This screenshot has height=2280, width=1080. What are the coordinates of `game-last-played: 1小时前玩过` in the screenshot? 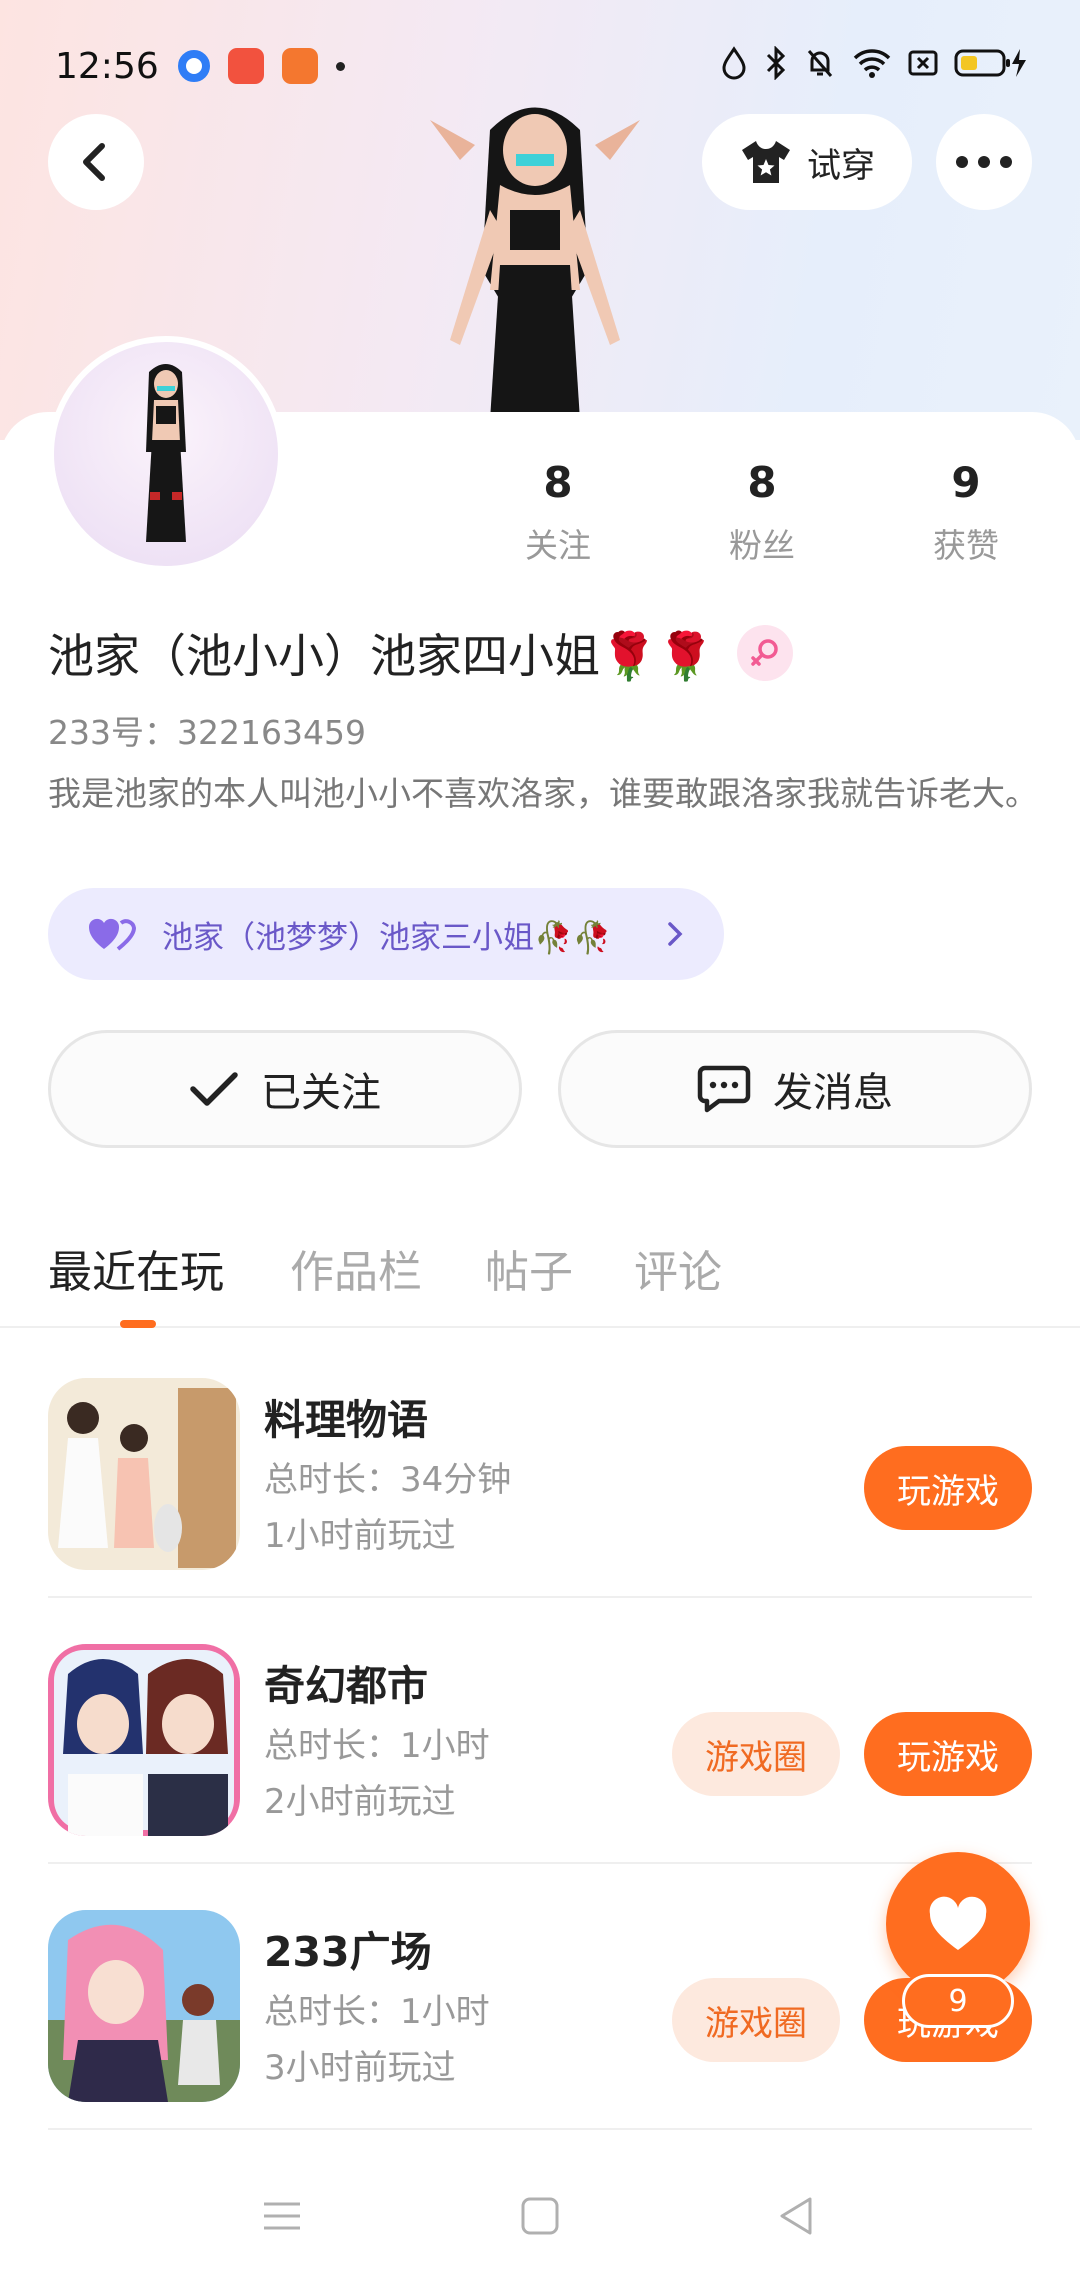 It's located at (360, 1536).